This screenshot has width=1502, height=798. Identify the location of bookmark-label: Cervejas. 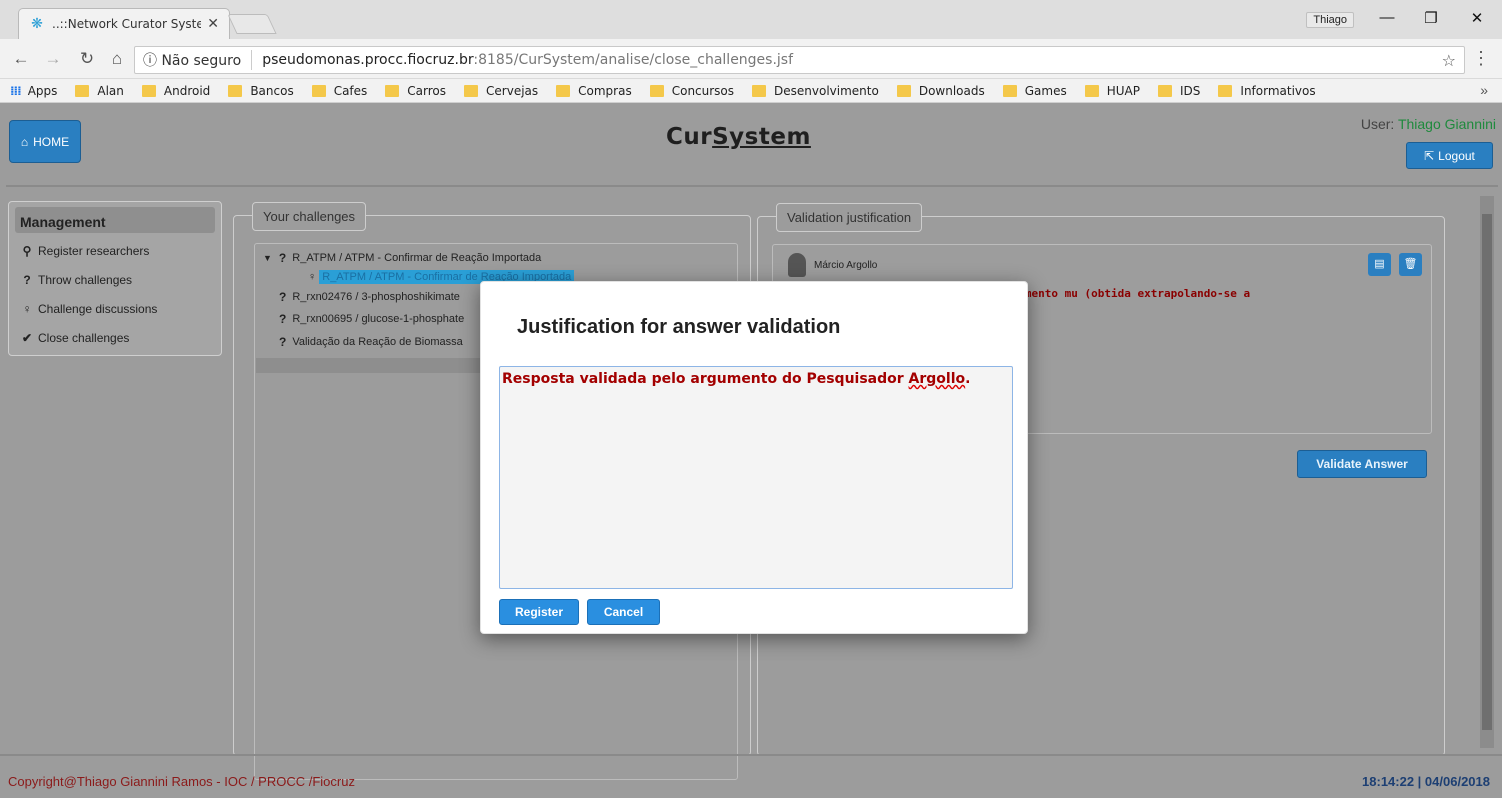
(512, 90).